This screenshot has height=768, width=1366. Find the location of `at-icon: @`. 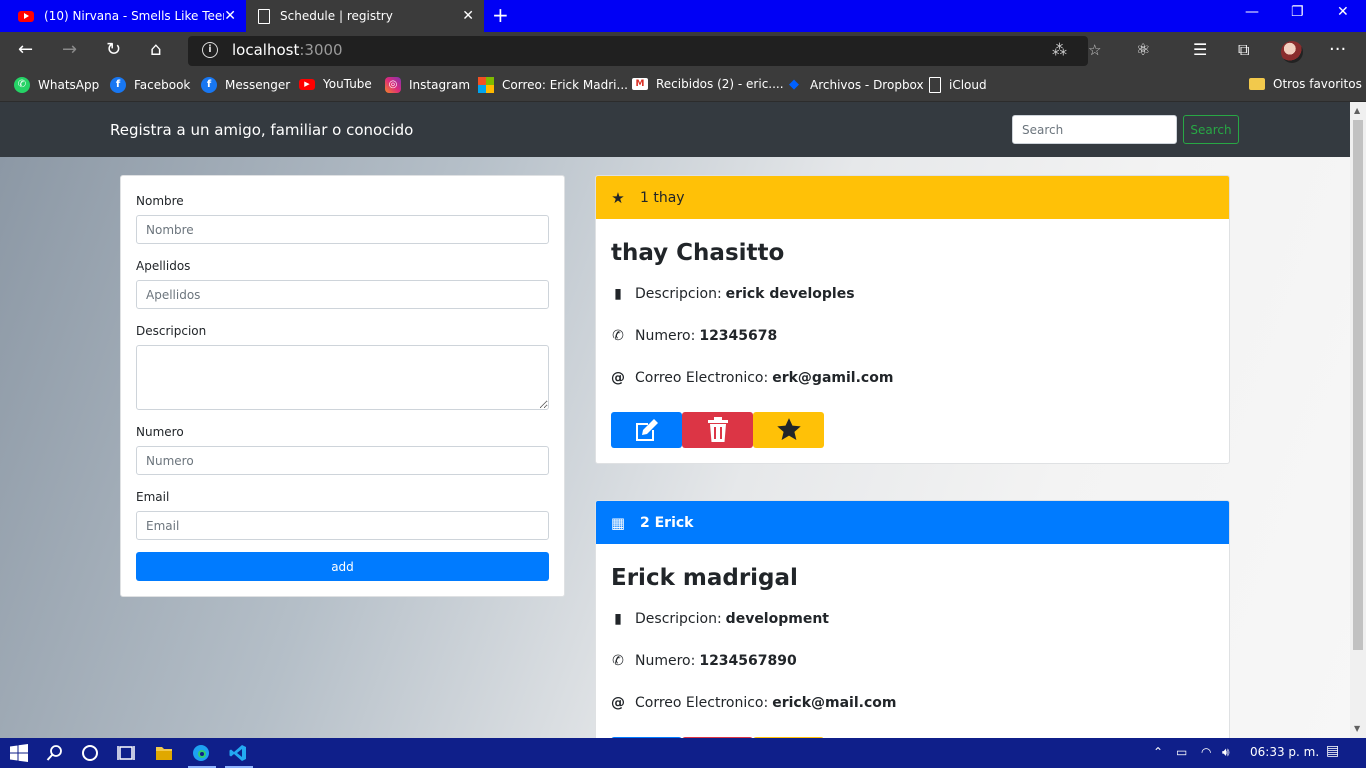

at-icon: @ is located at coordinates (618, 703).